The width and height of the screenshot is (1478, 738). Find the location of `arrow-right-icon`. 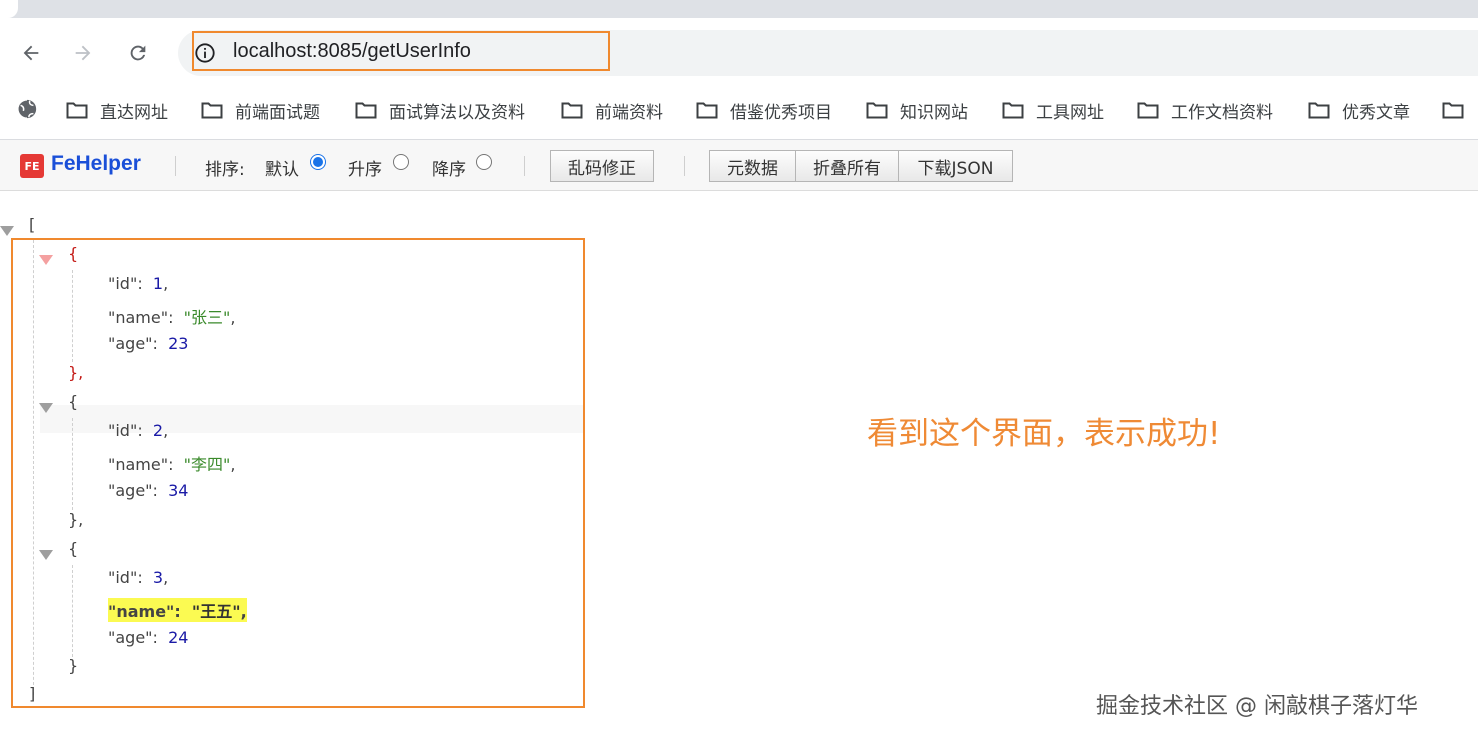

arrow-right-icon is located at coordinates (83, 53).